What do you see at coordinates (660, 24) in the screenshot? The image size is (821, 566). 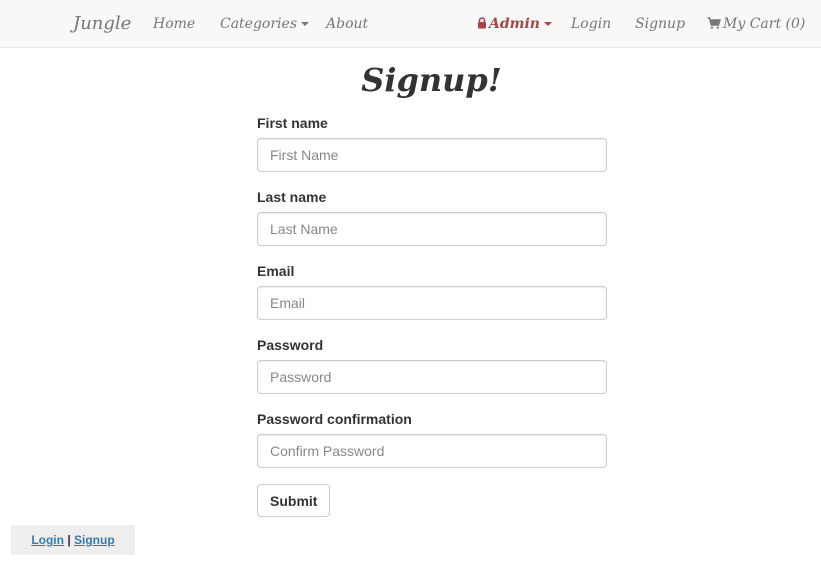 I see `nav-signup-link: Signup` at bounding box center [660, 24].